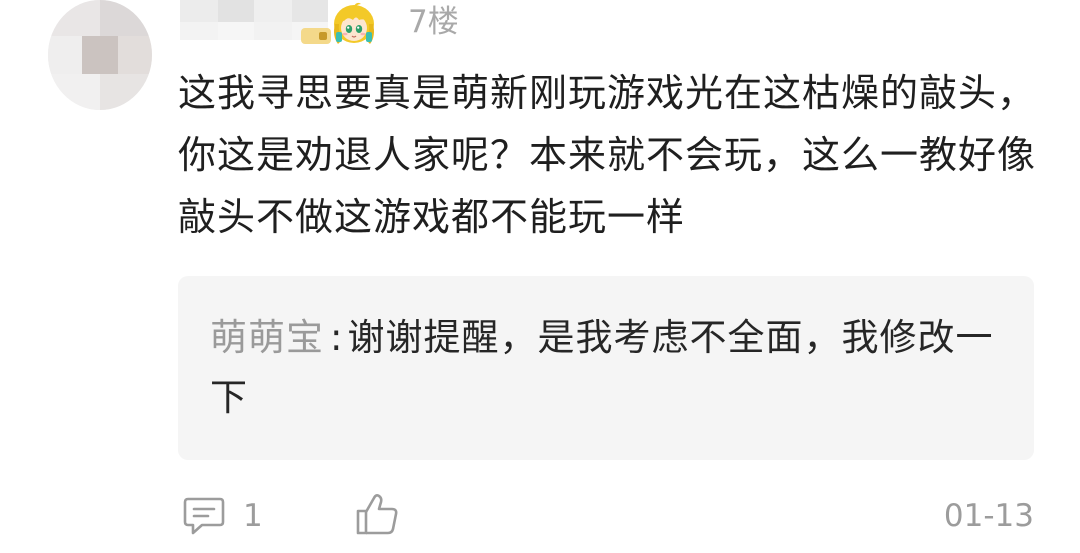  Describe the element at coordinates (377, 514) in the screenshot. I see `thumbs-up-icon` at that location.